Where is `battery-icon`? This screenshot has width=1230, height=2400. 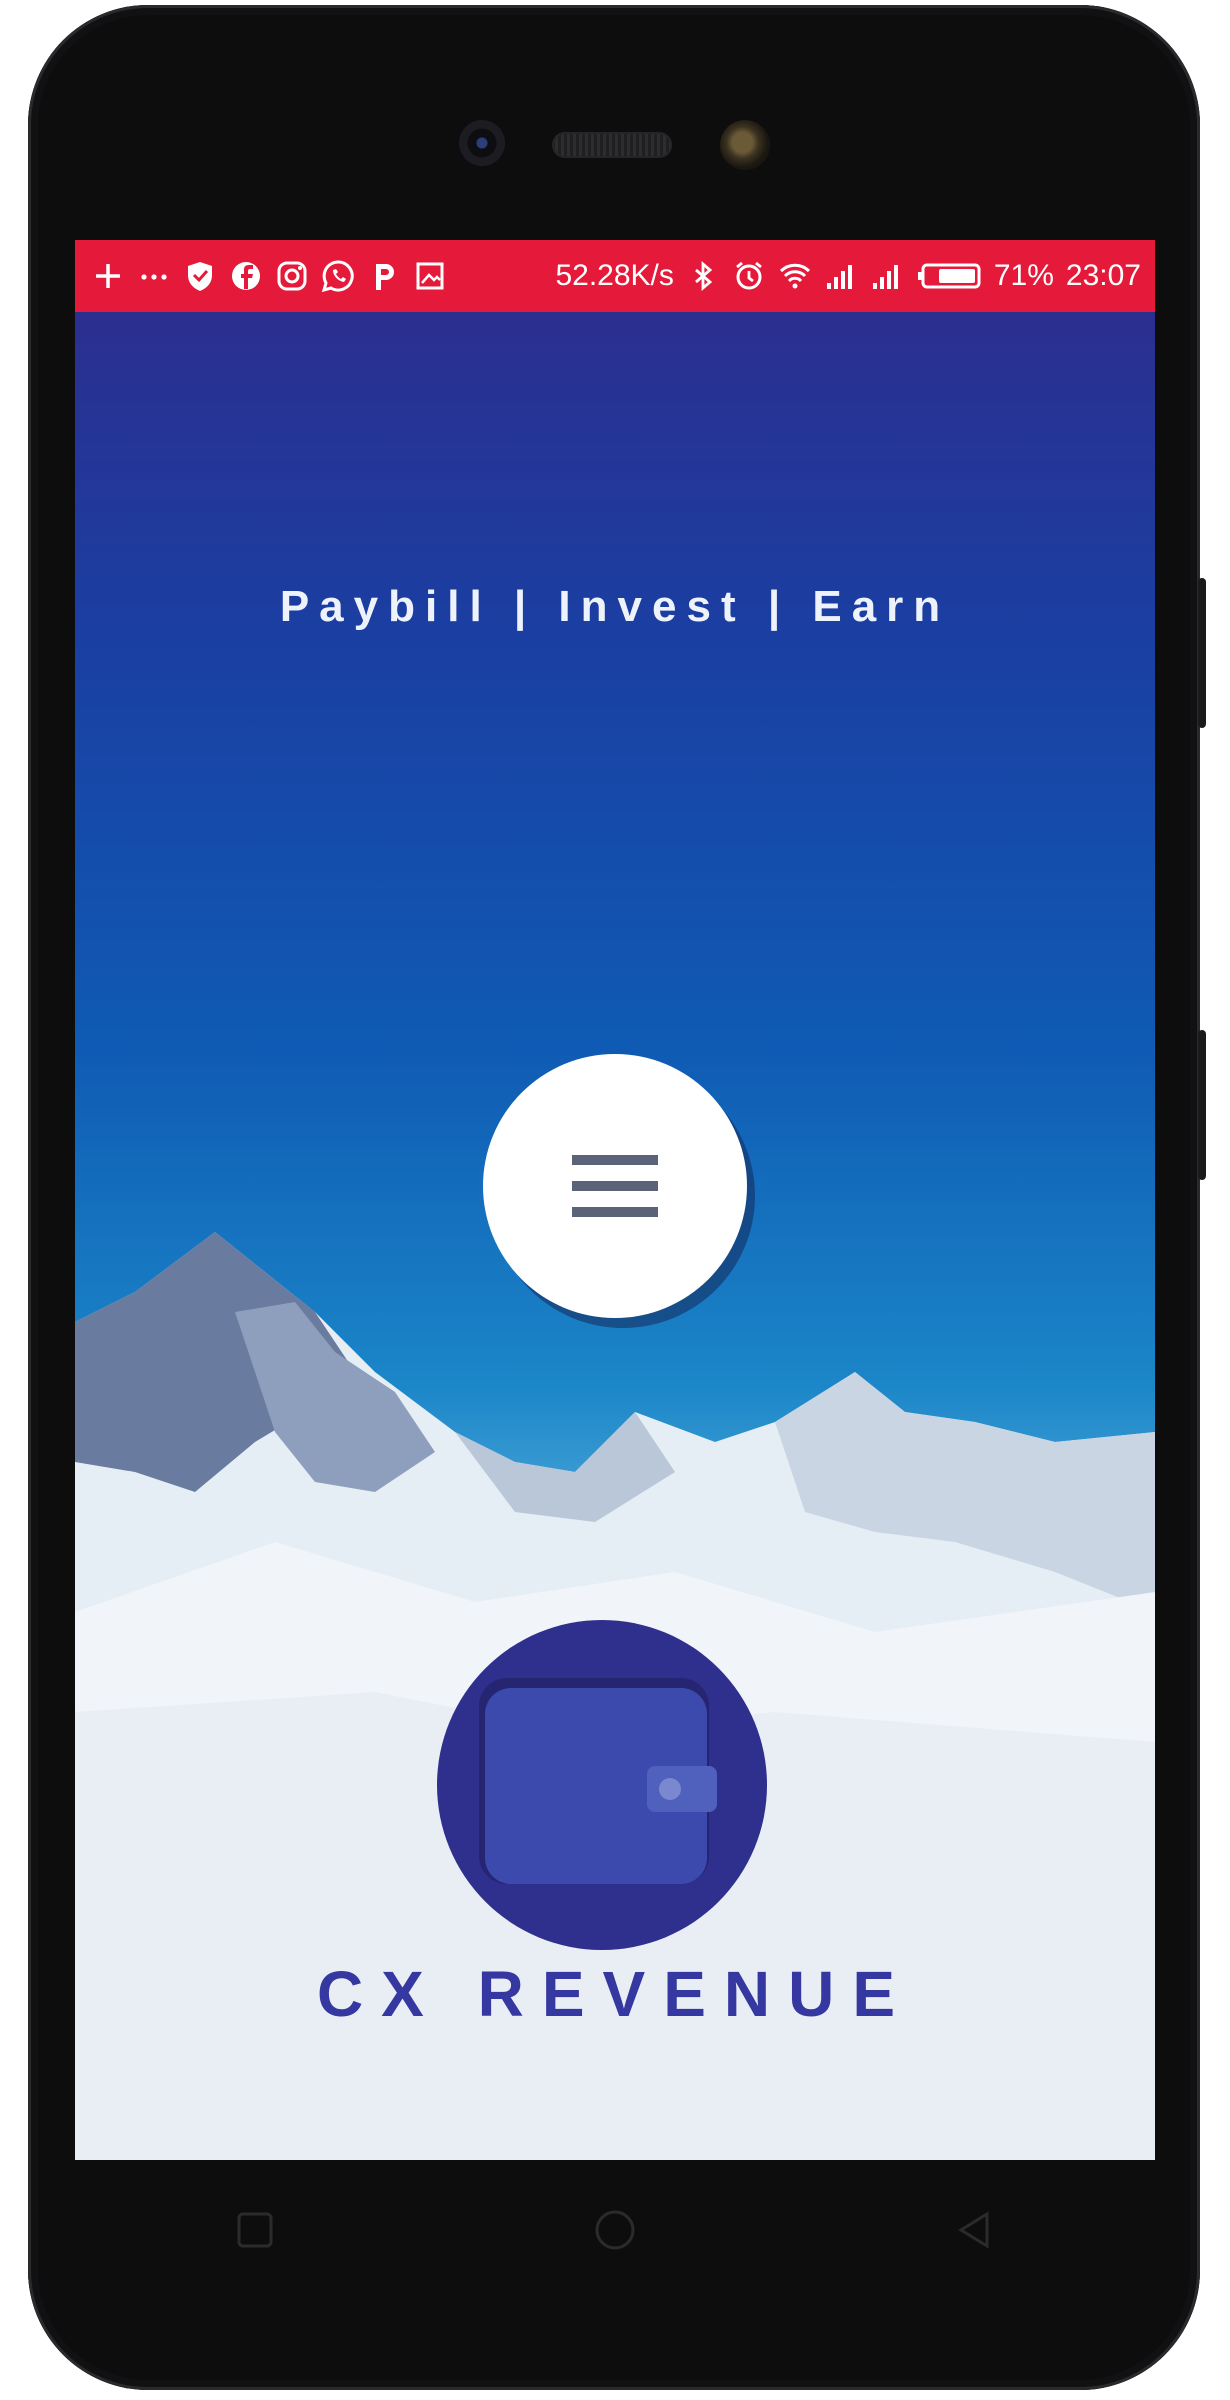 battery-icon is located at coordinates (949, 276).